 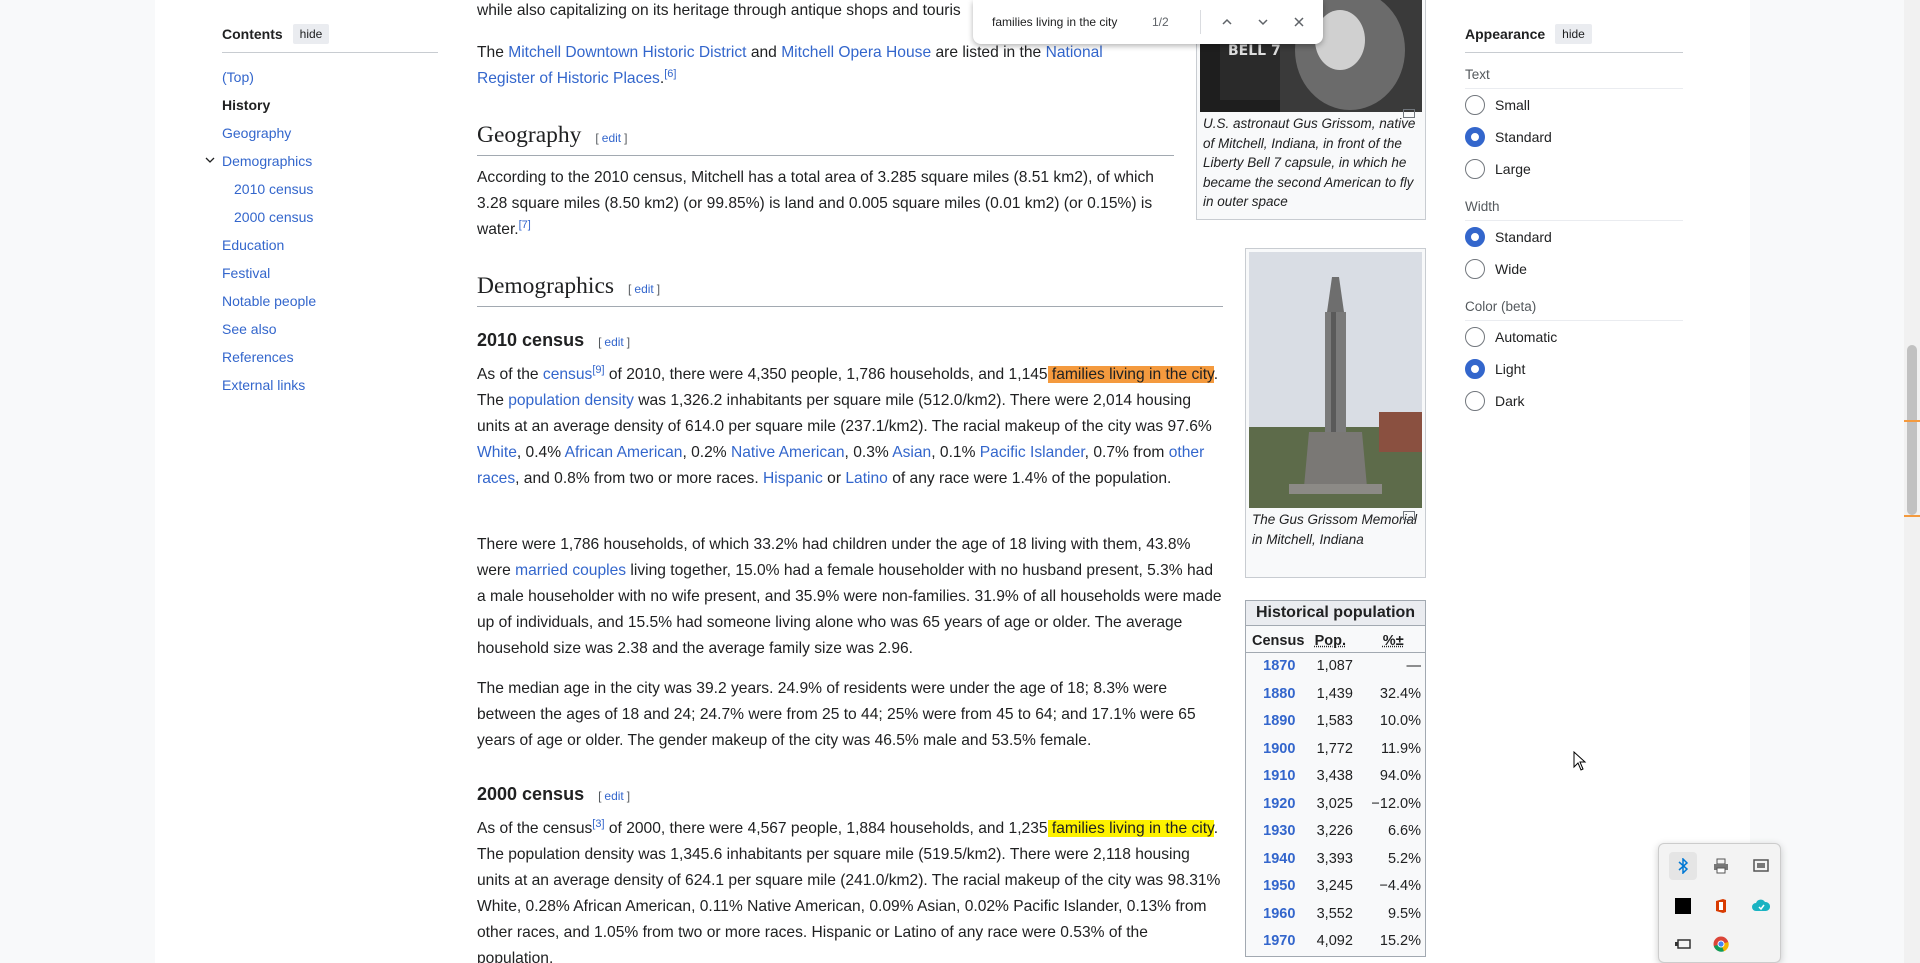 I want to click on toc-item-references: References, so click(x=330, y=357).